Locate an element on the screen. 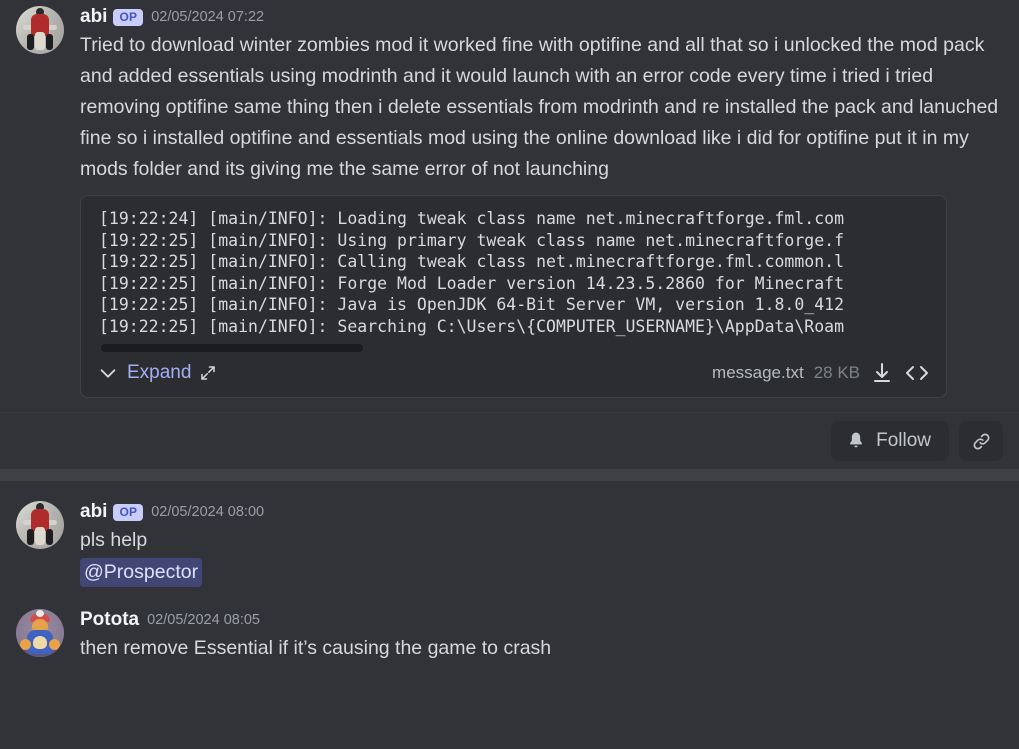  expand-button: Expand is located at coordinates (159, 373).